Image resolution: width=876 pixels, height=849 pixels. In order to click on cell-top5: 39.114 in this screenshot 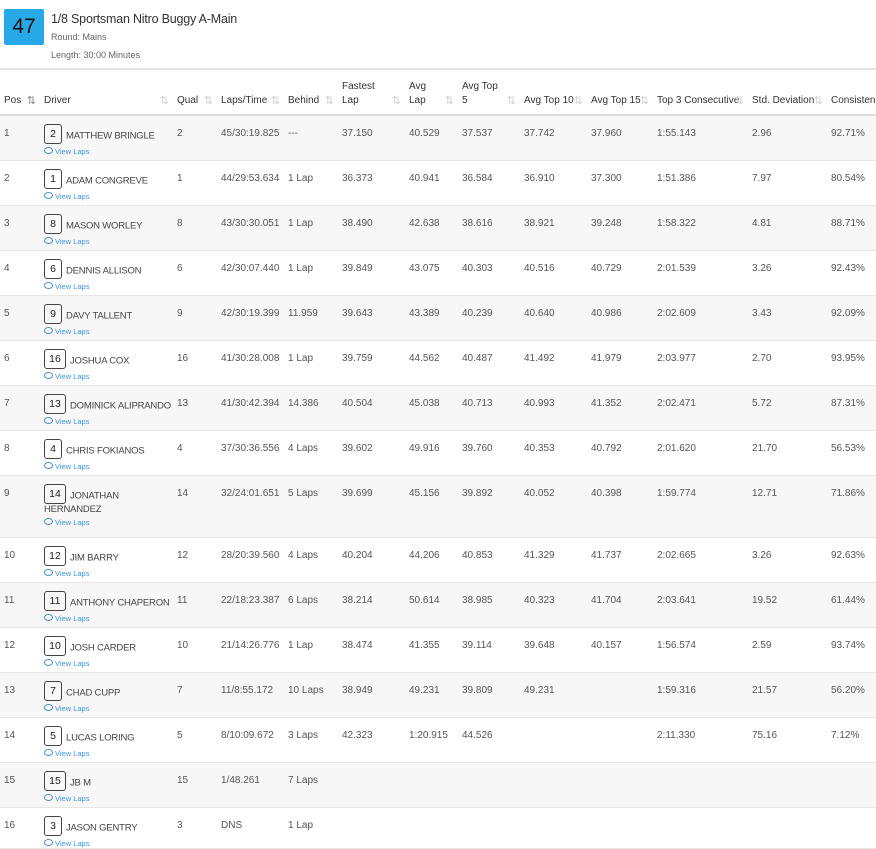, I will do `click(489, 650)`.